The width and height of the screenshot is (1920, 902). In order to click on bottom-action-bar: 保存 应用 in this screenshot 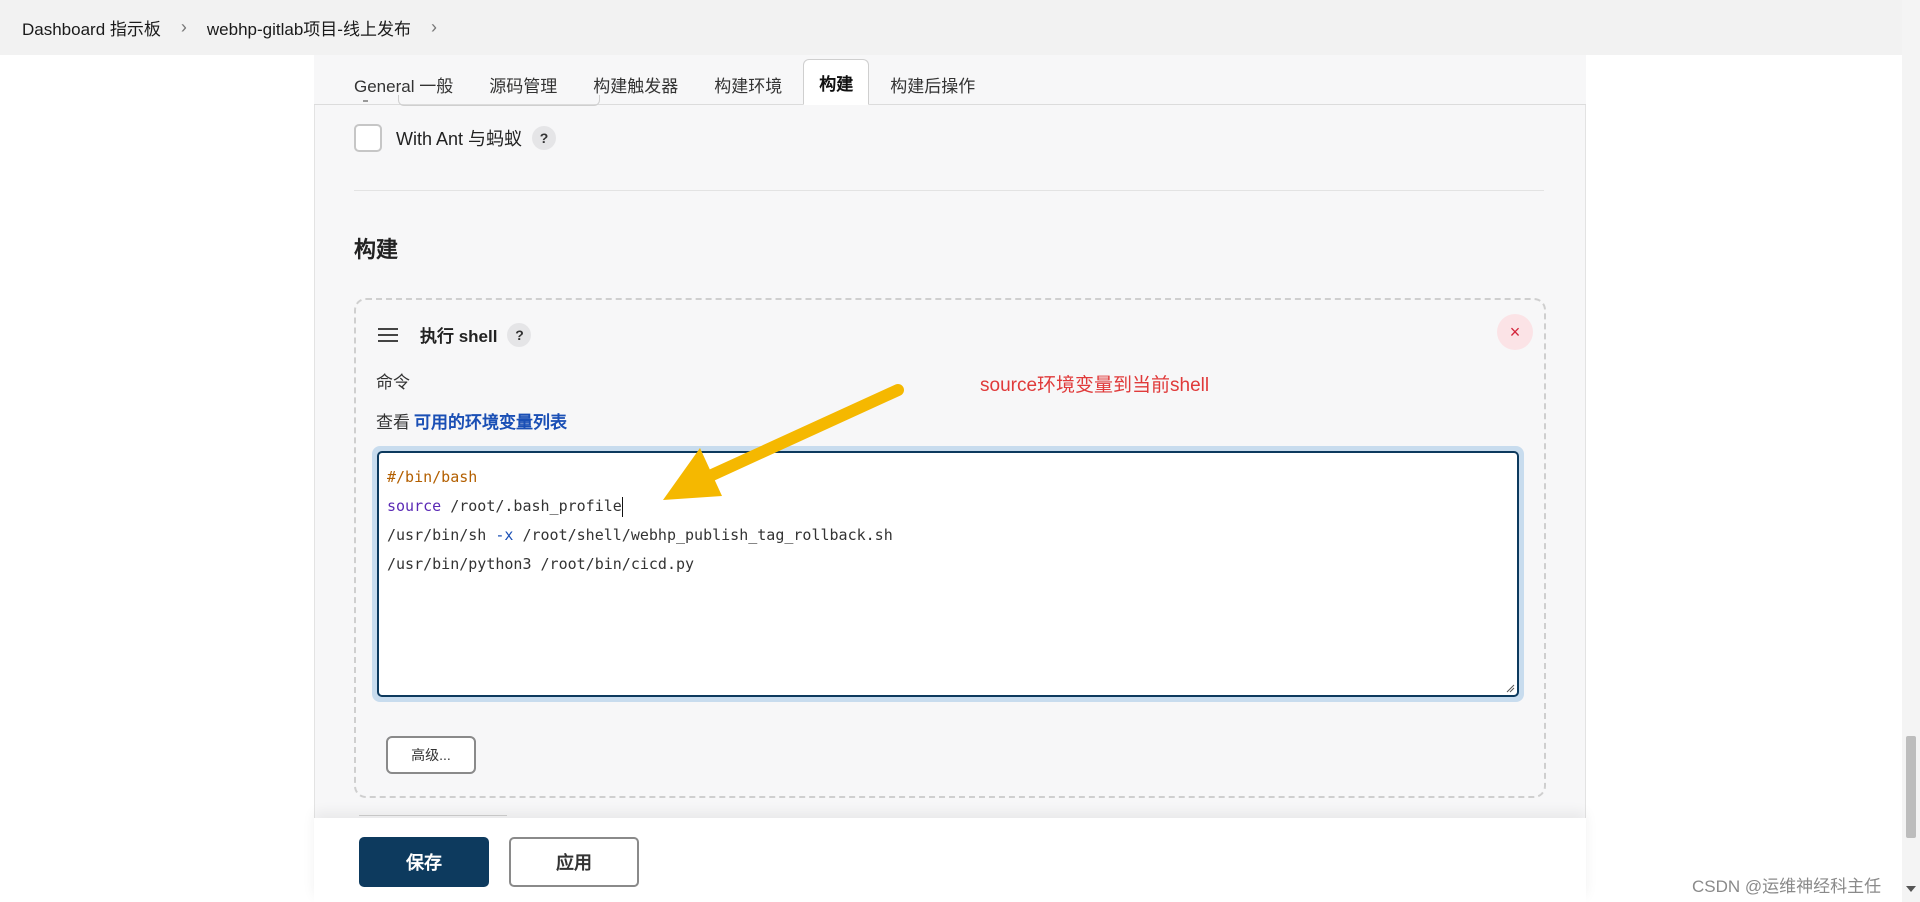, I will do `click(950, 860)`.